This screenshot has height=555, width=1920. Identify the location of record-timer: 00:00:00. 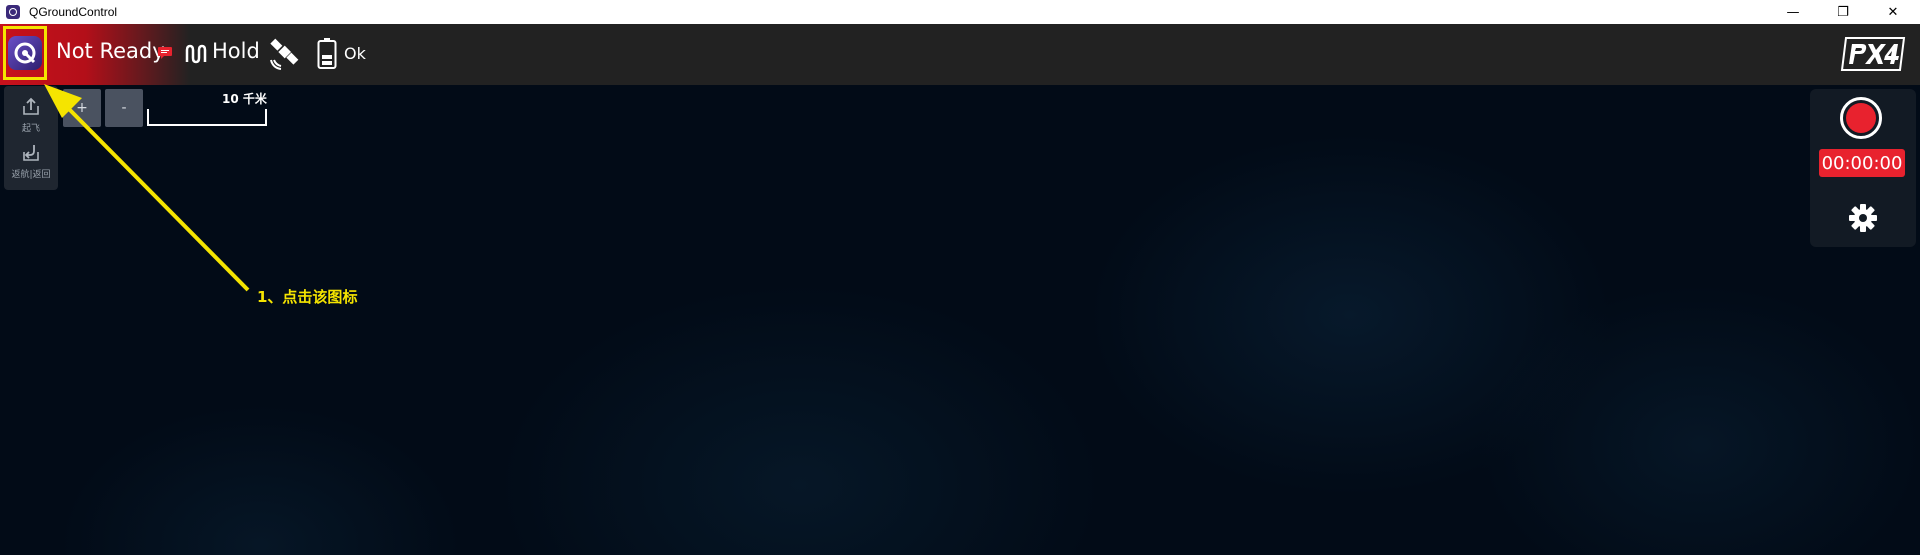
(1862, 163).